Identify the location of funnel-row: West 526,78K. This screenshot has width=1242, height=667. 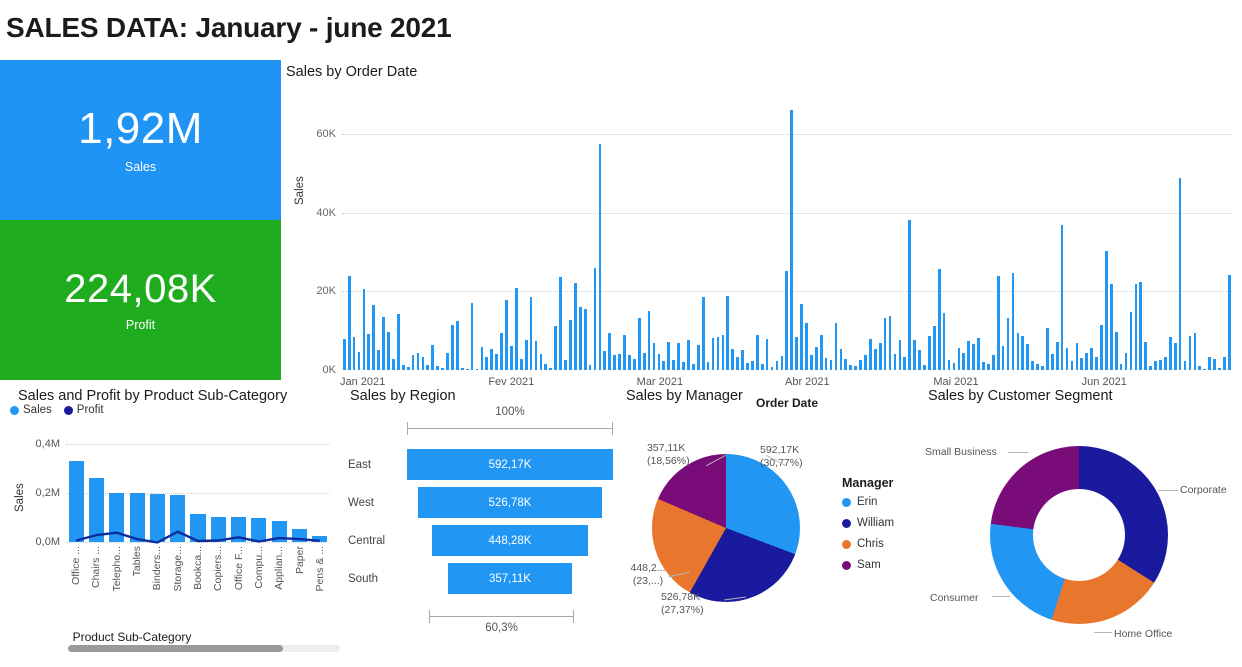
(482, 502).